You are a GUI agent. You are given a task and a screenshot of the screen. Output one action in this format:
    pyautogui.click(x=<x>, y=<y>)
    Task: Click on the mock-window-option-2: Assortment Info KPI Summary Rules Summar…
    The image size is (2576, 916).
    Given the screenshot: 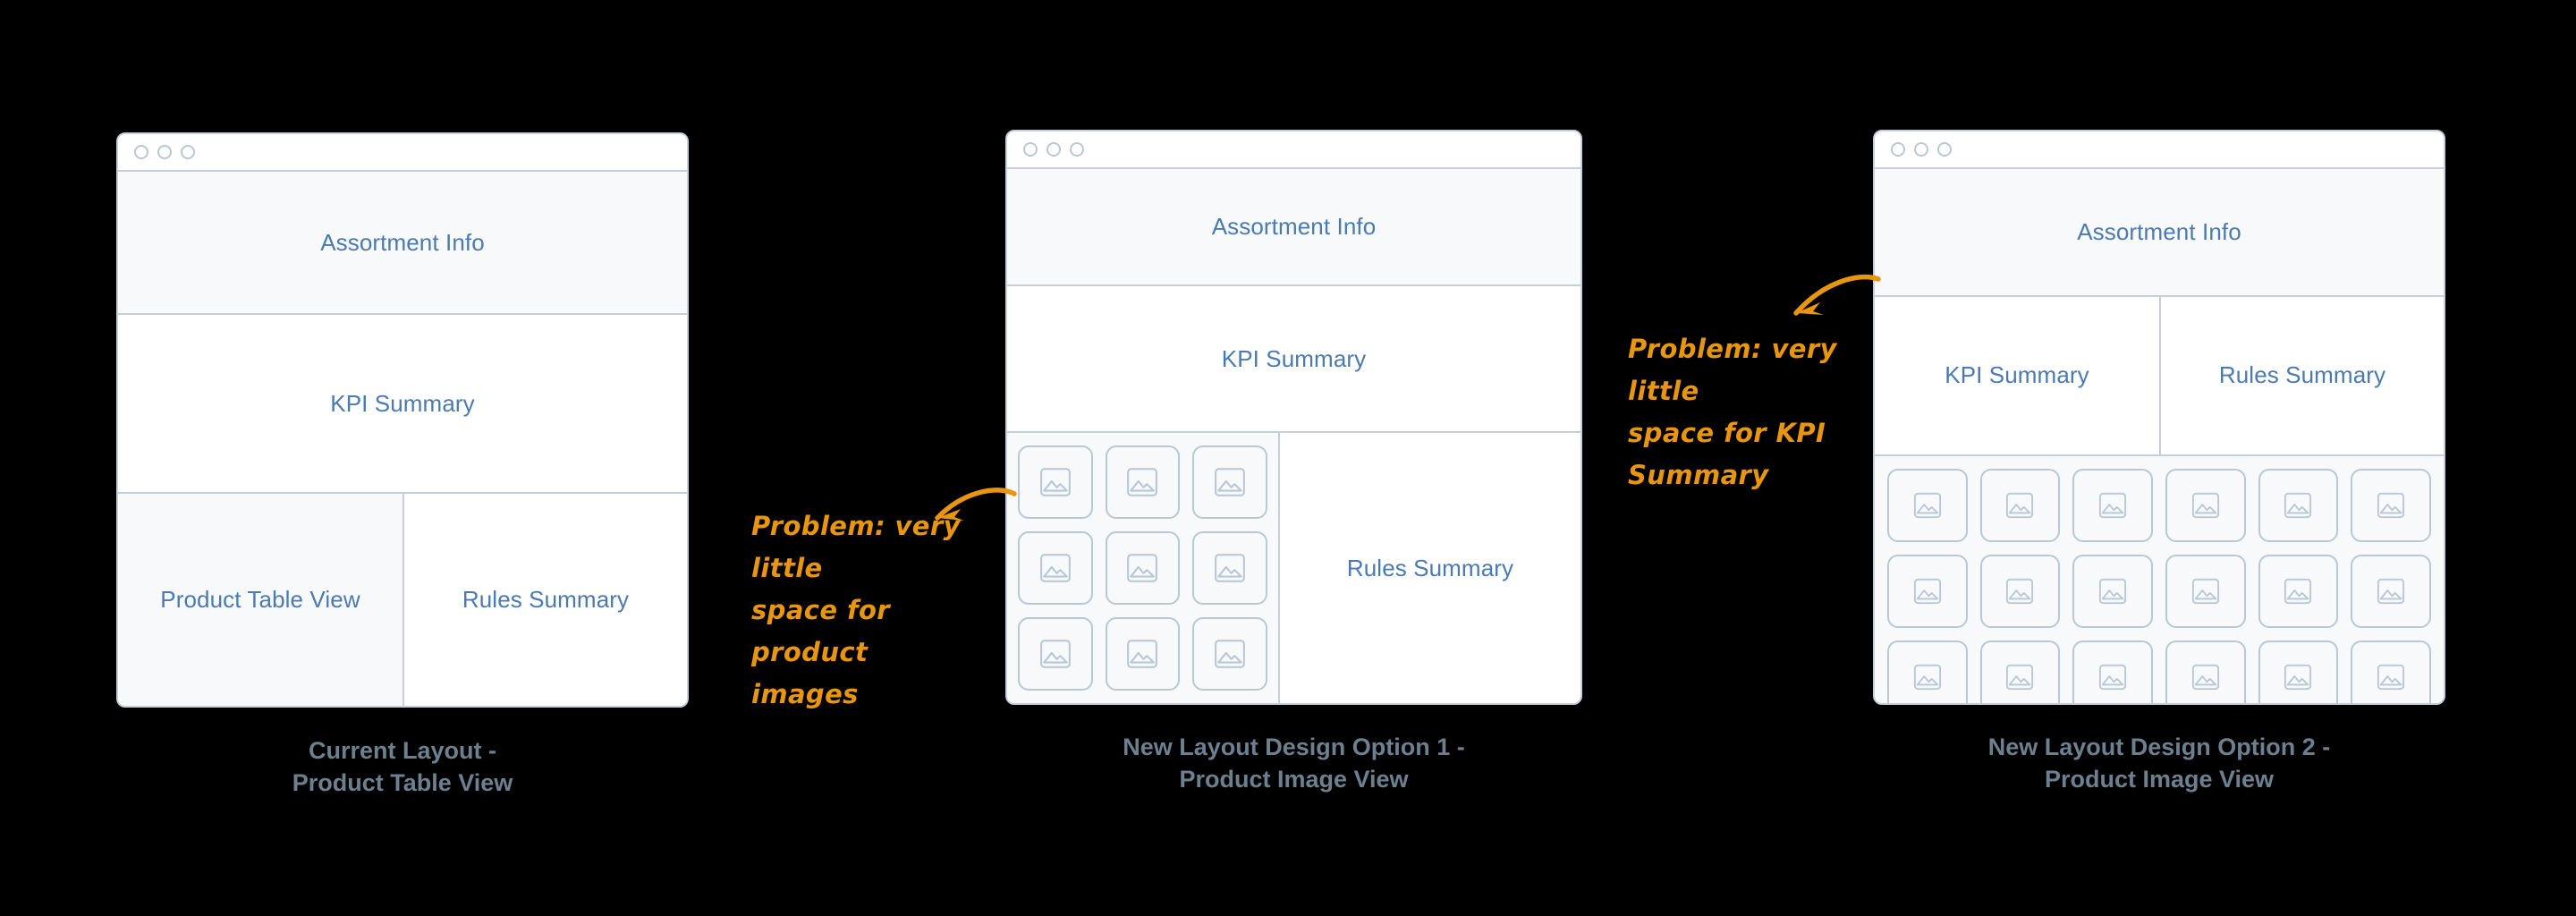 What is the action you would take?
    pyautogui.click(x=2159, y=417)
    